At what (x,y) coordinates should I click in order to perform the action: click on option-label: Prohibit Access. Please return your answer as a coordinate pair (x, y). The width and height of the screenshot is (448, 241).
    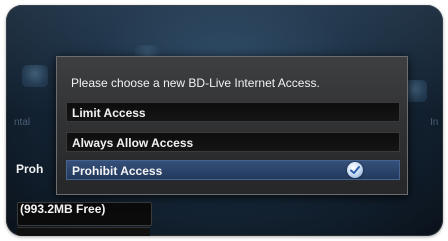
    Looking at the image, I should click on (117, 171).